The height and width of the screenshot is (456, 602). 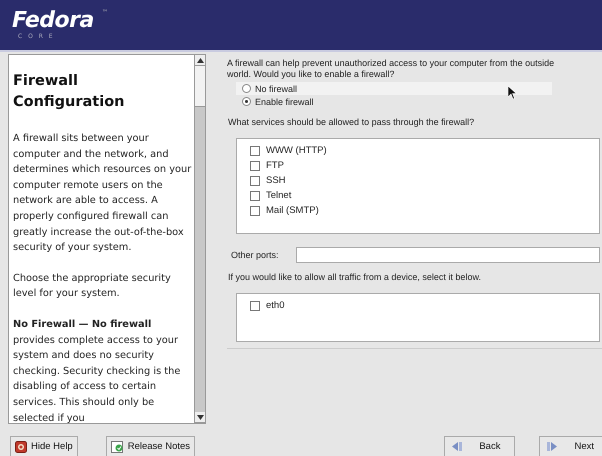 What do you see at coordinates (97, 370) in the screenshot?
I see `help-paragraph: No Firewall — No firewall provides complete access to your system and does no security checking. Security checking is the disabling of access to certain services. This should only be selected if you` at bounding box center [97, 370].